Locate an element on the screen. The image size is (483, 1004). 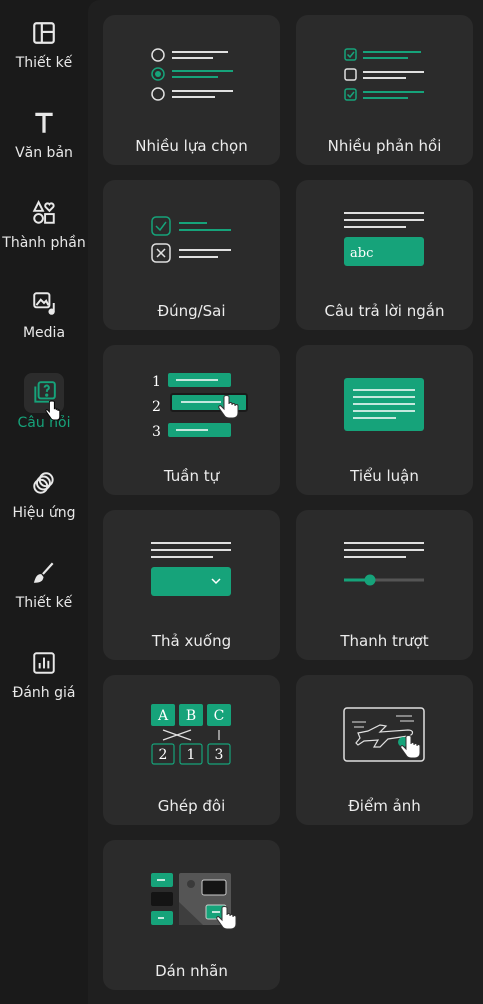
card-essay: Tiểu luận is located at coordinates (384, 420).